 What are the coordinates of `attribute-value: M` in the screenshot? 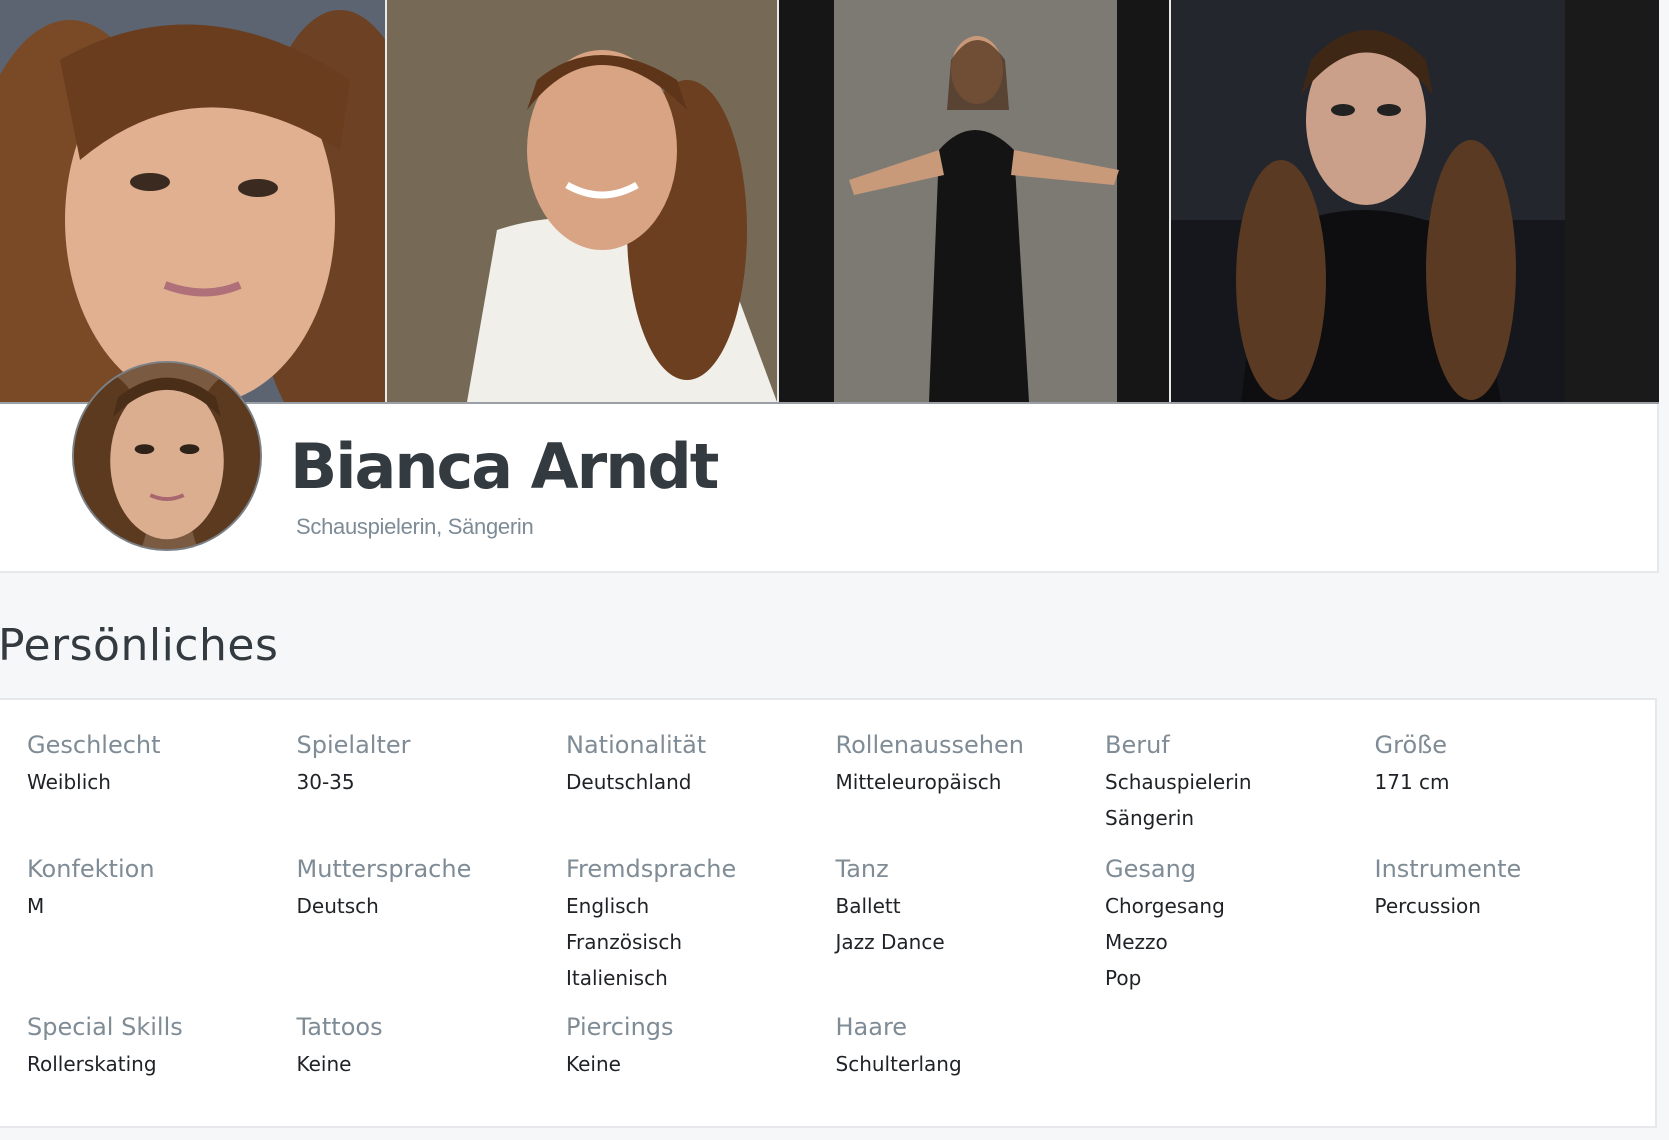 It's located at (36, 906).